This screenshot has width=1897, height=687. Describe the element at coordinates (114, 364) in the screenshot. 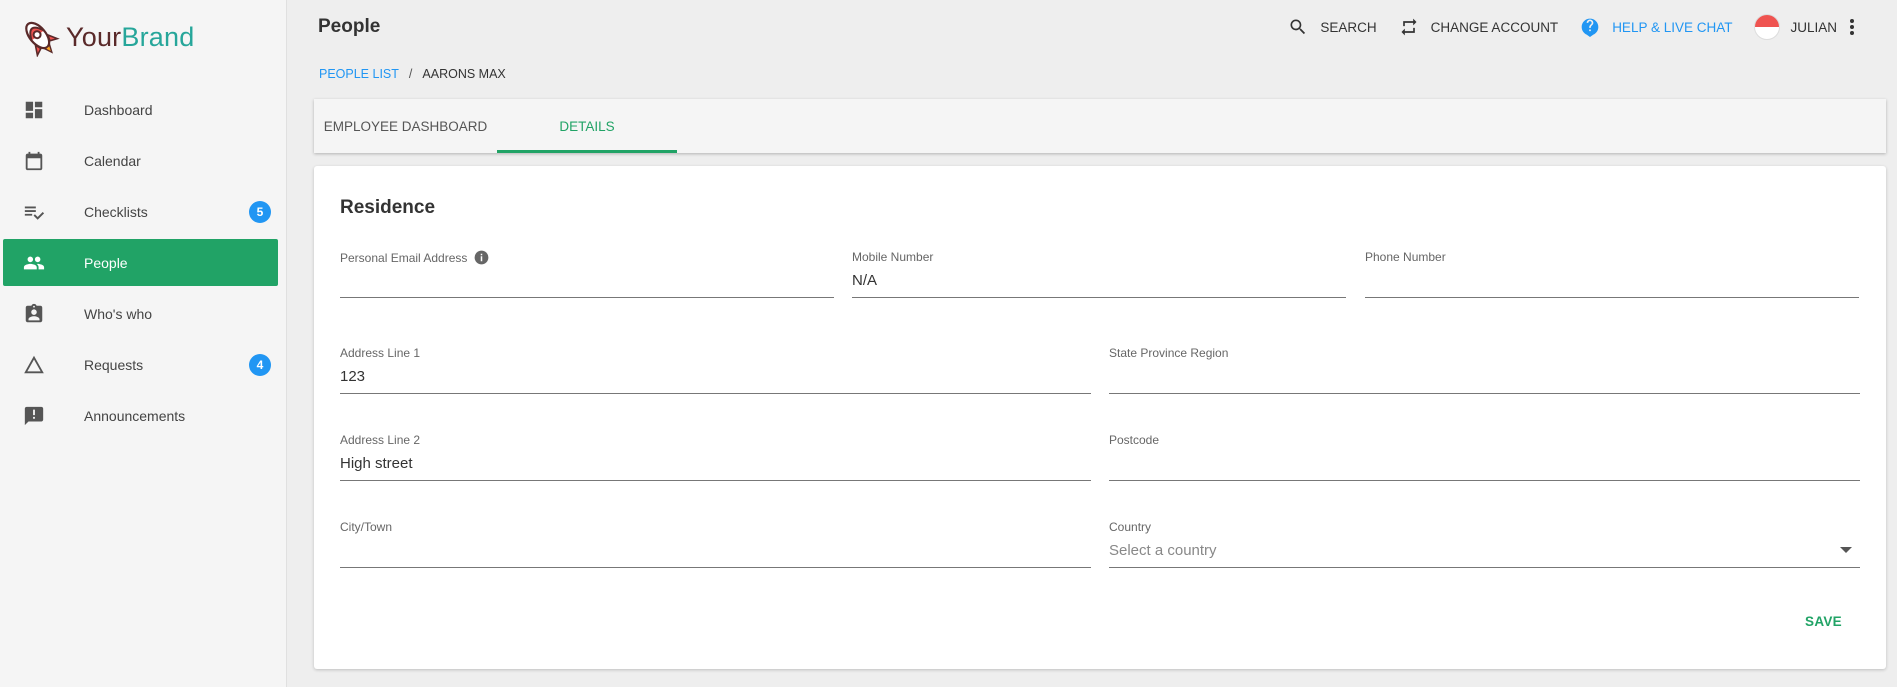

I see `sidebar-item-label: Requests` at that location.